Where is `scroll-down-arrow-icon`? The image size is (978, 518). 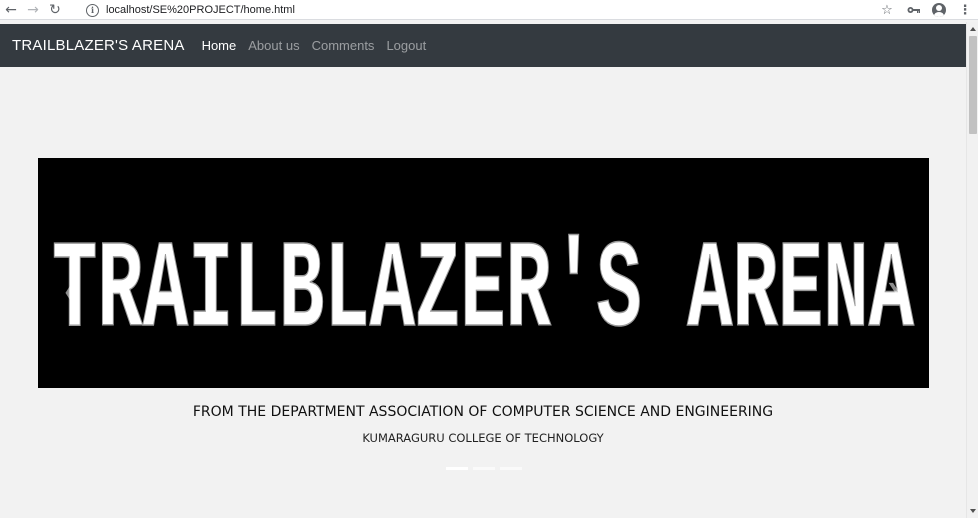
scroll-down-arrow-icon is located at coordinates (973, 511).